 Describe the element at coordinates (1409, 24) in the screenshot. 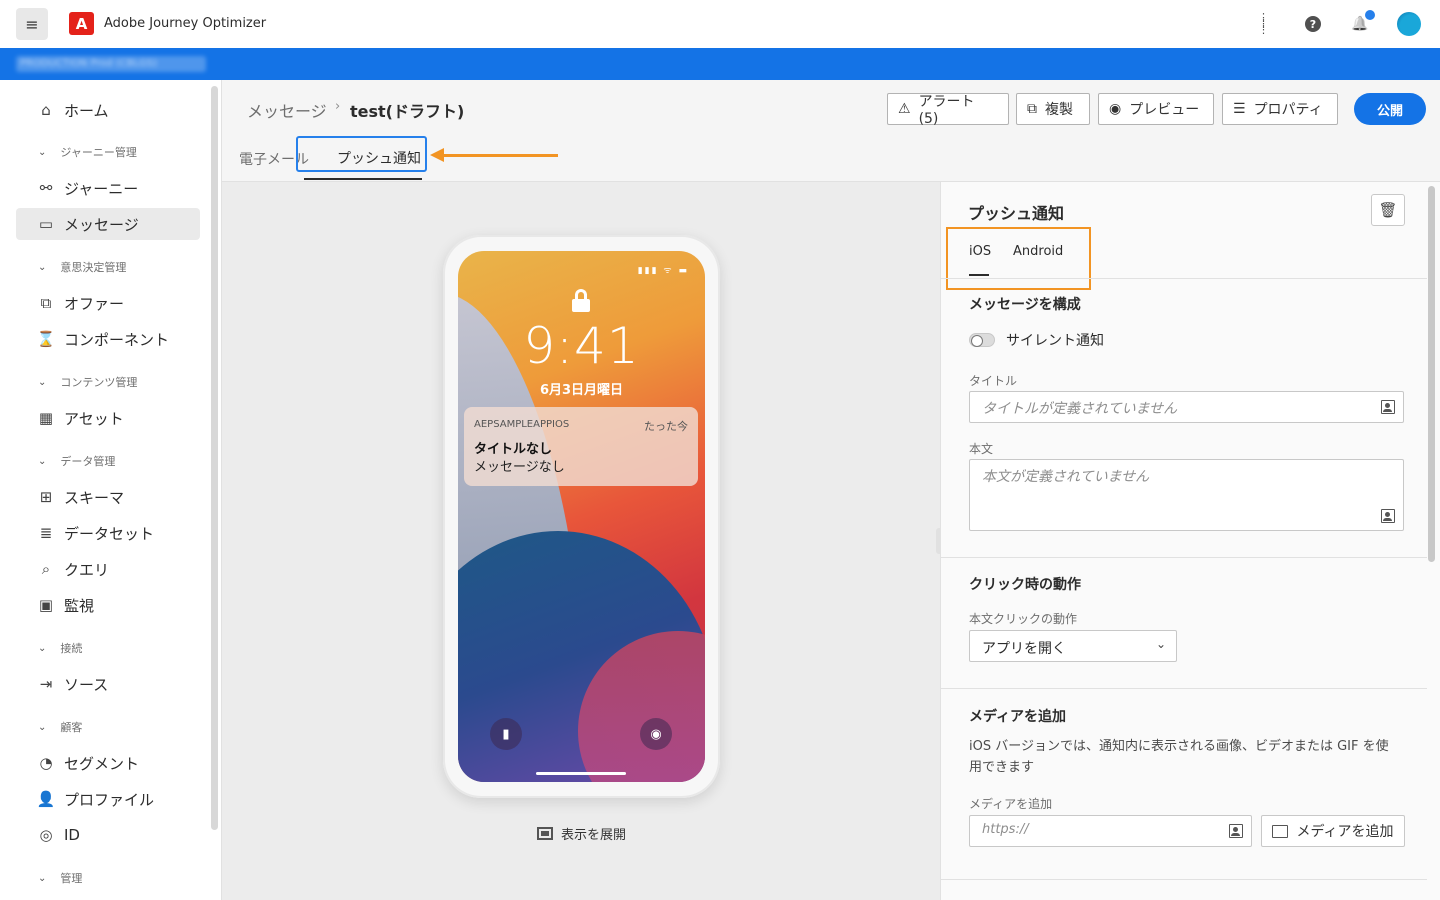

I see `user-avatar` at that location.